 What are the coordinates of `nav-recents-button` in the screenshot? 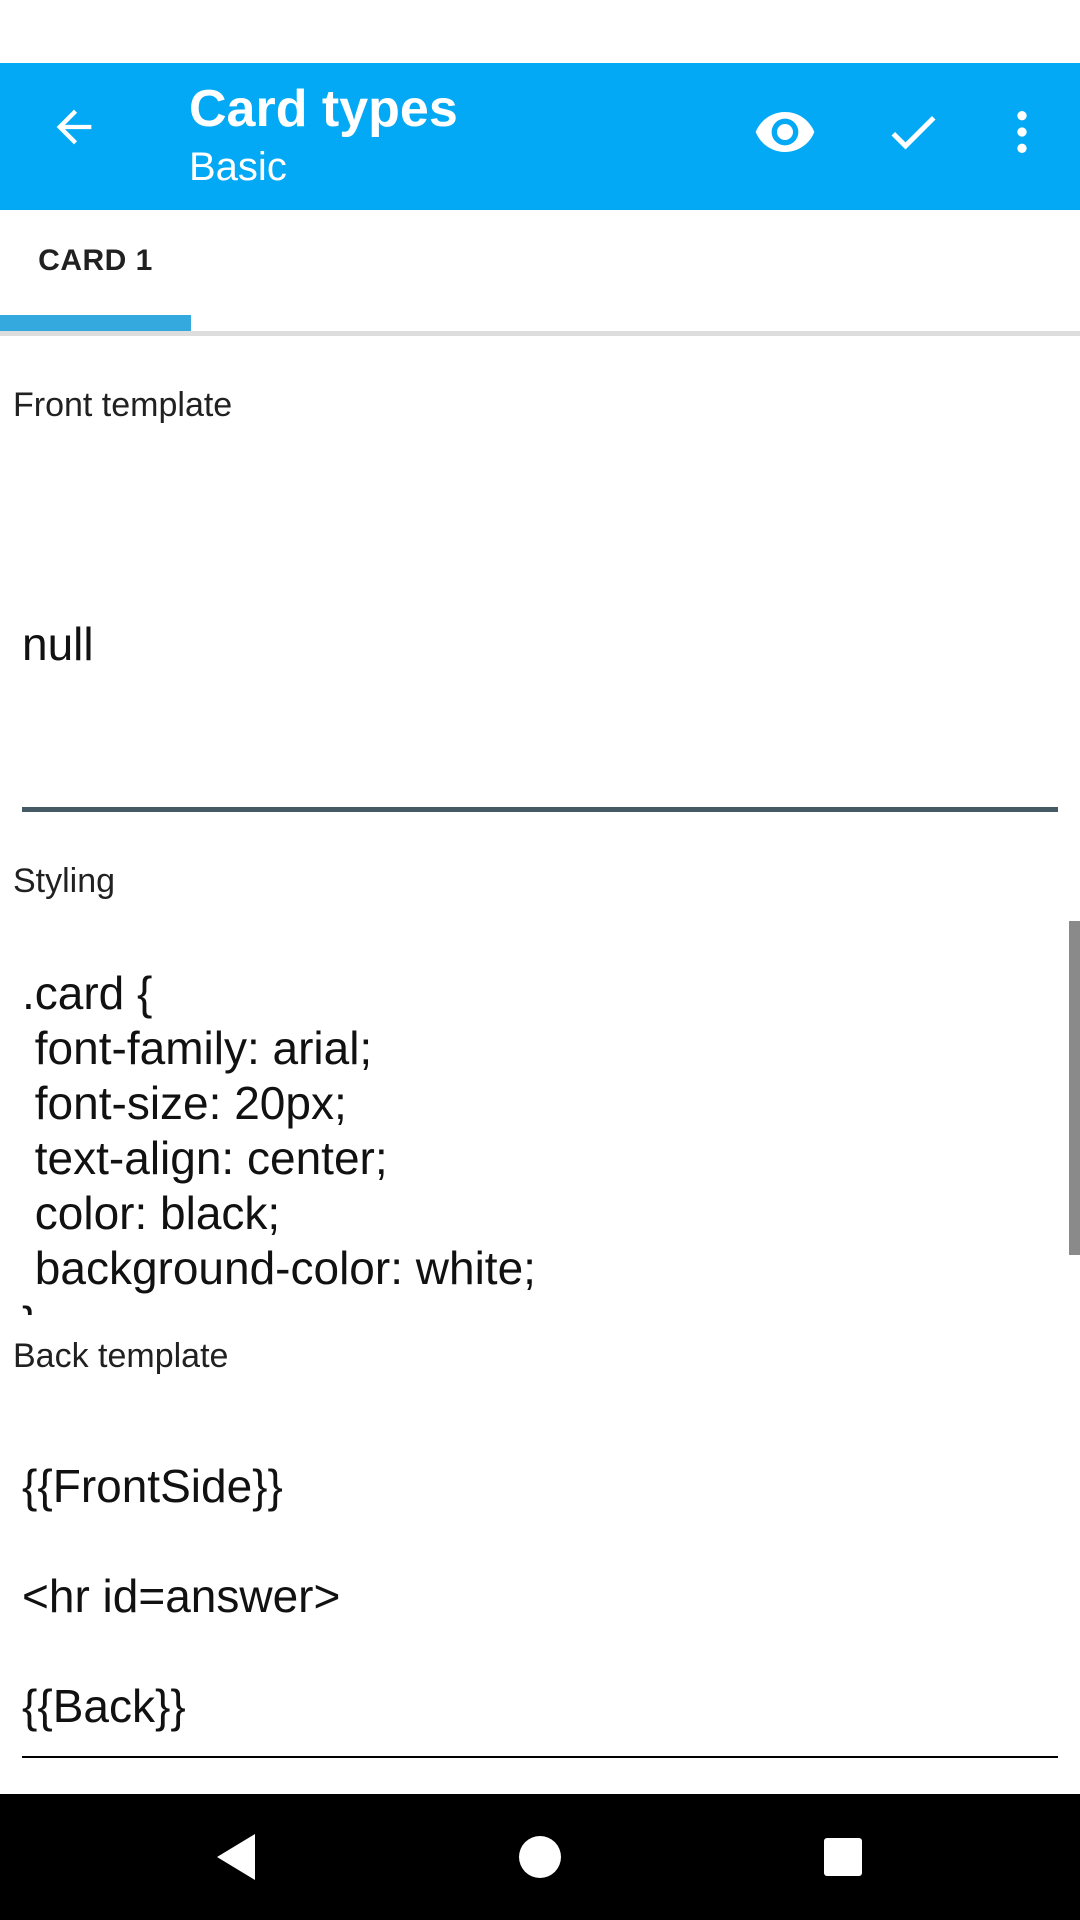 It's located at (843, 1857).